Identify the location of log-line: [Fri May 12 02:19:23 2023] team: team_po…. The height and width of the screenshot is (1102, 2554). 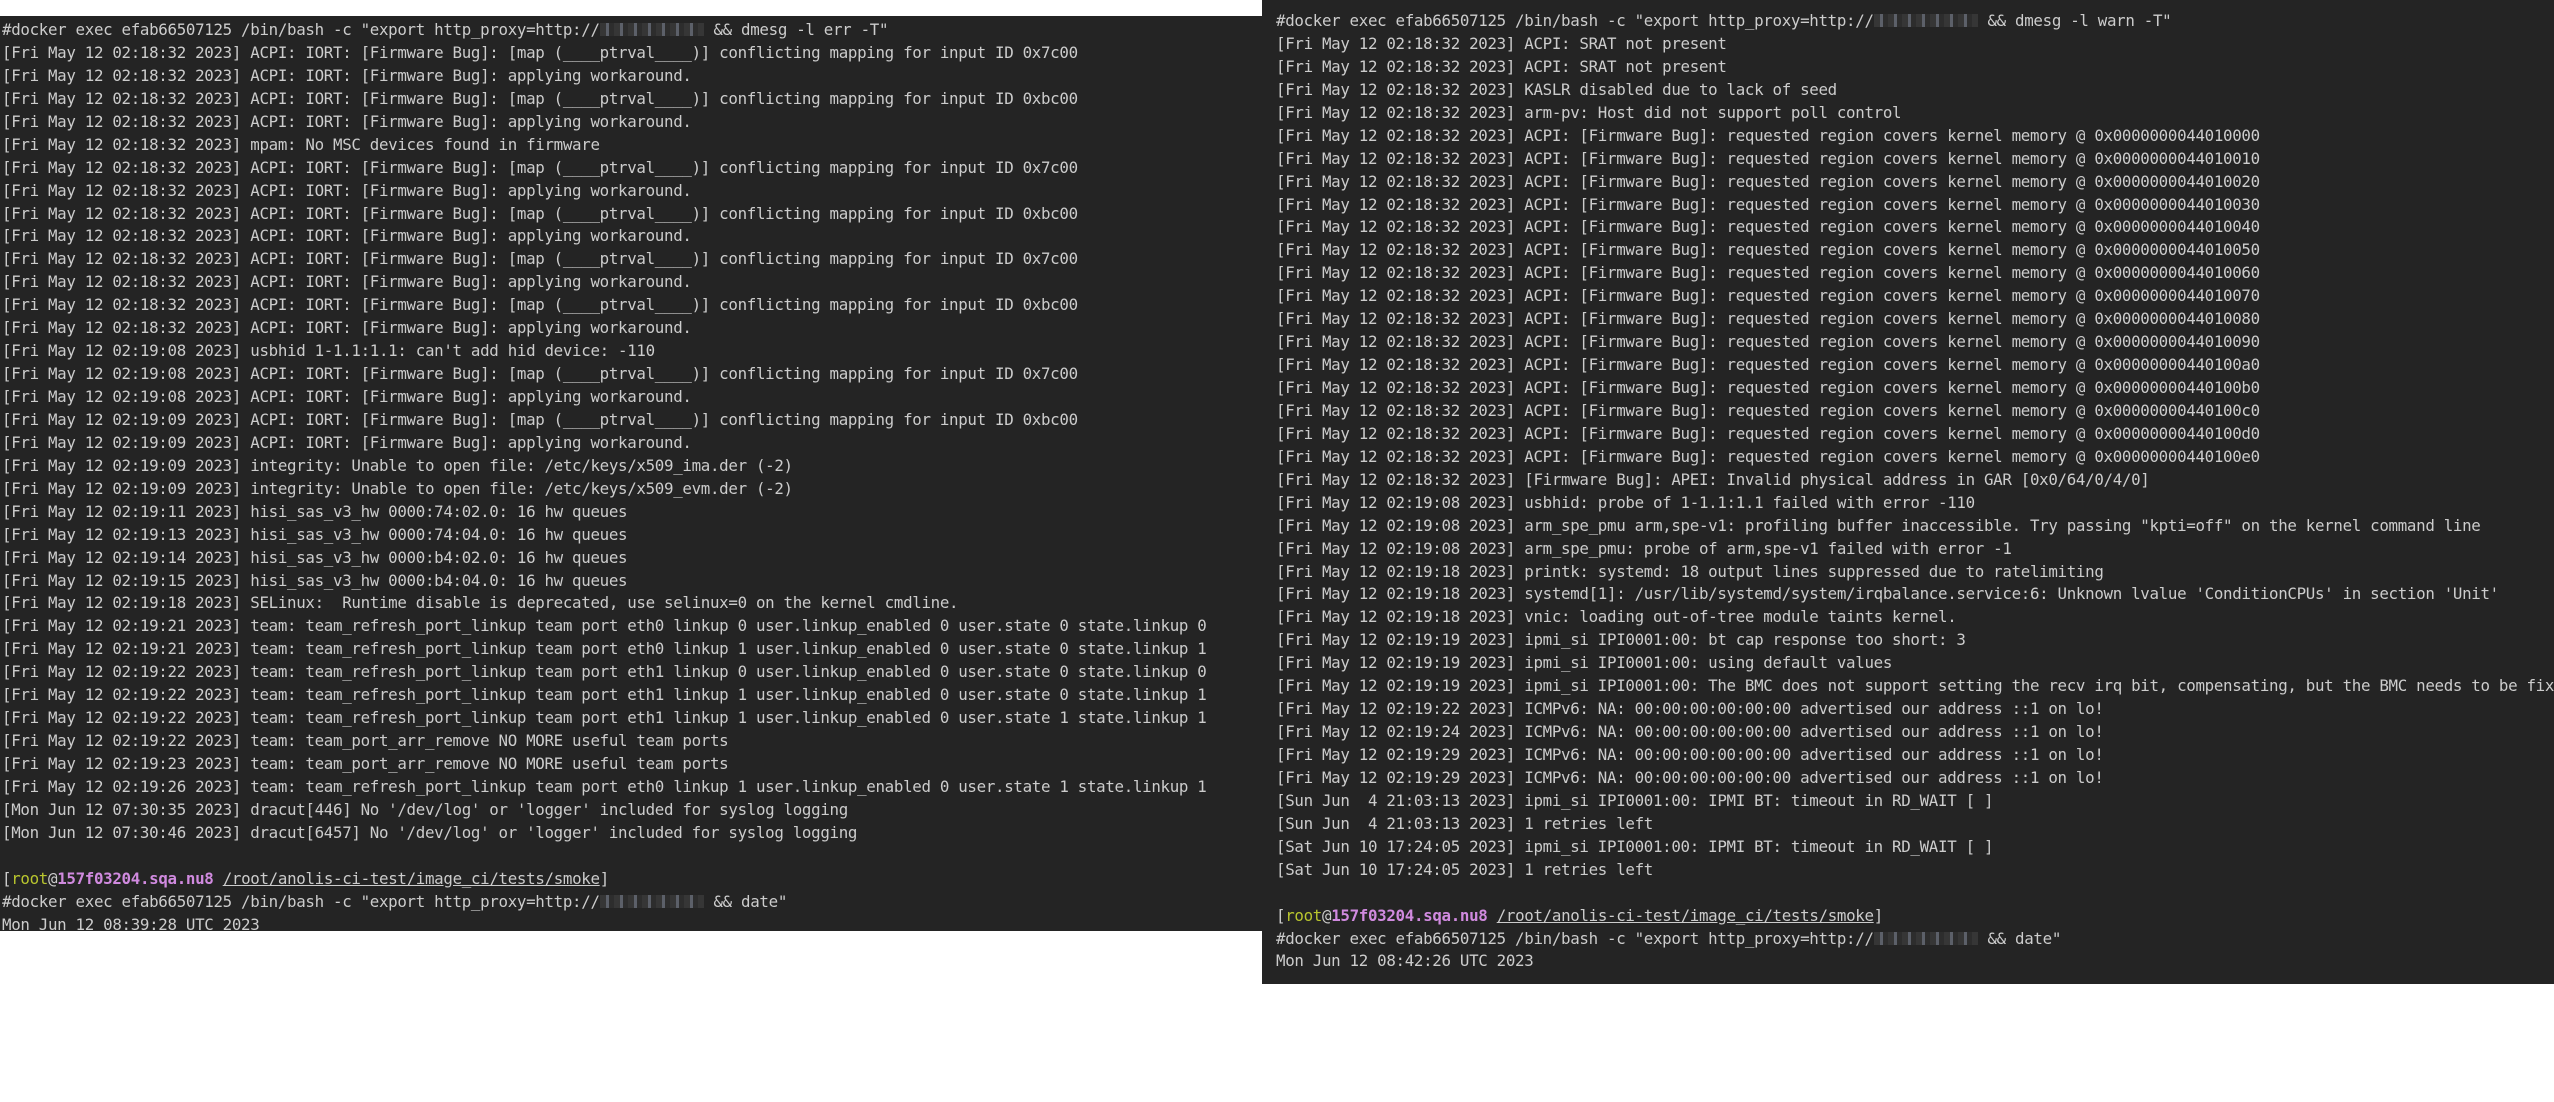
(365, 763).